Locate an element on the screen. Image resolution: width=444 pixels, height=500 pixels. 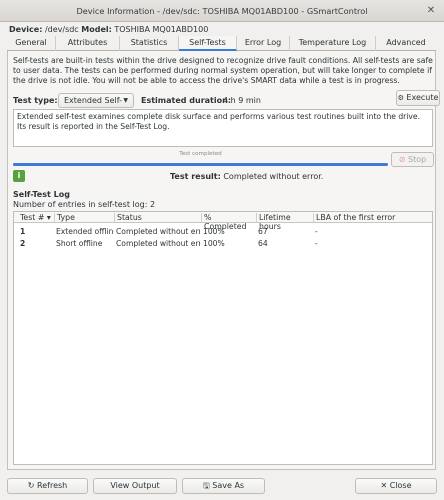
column-header-percent-completed: % Completed is located at coordinates (228, 222).